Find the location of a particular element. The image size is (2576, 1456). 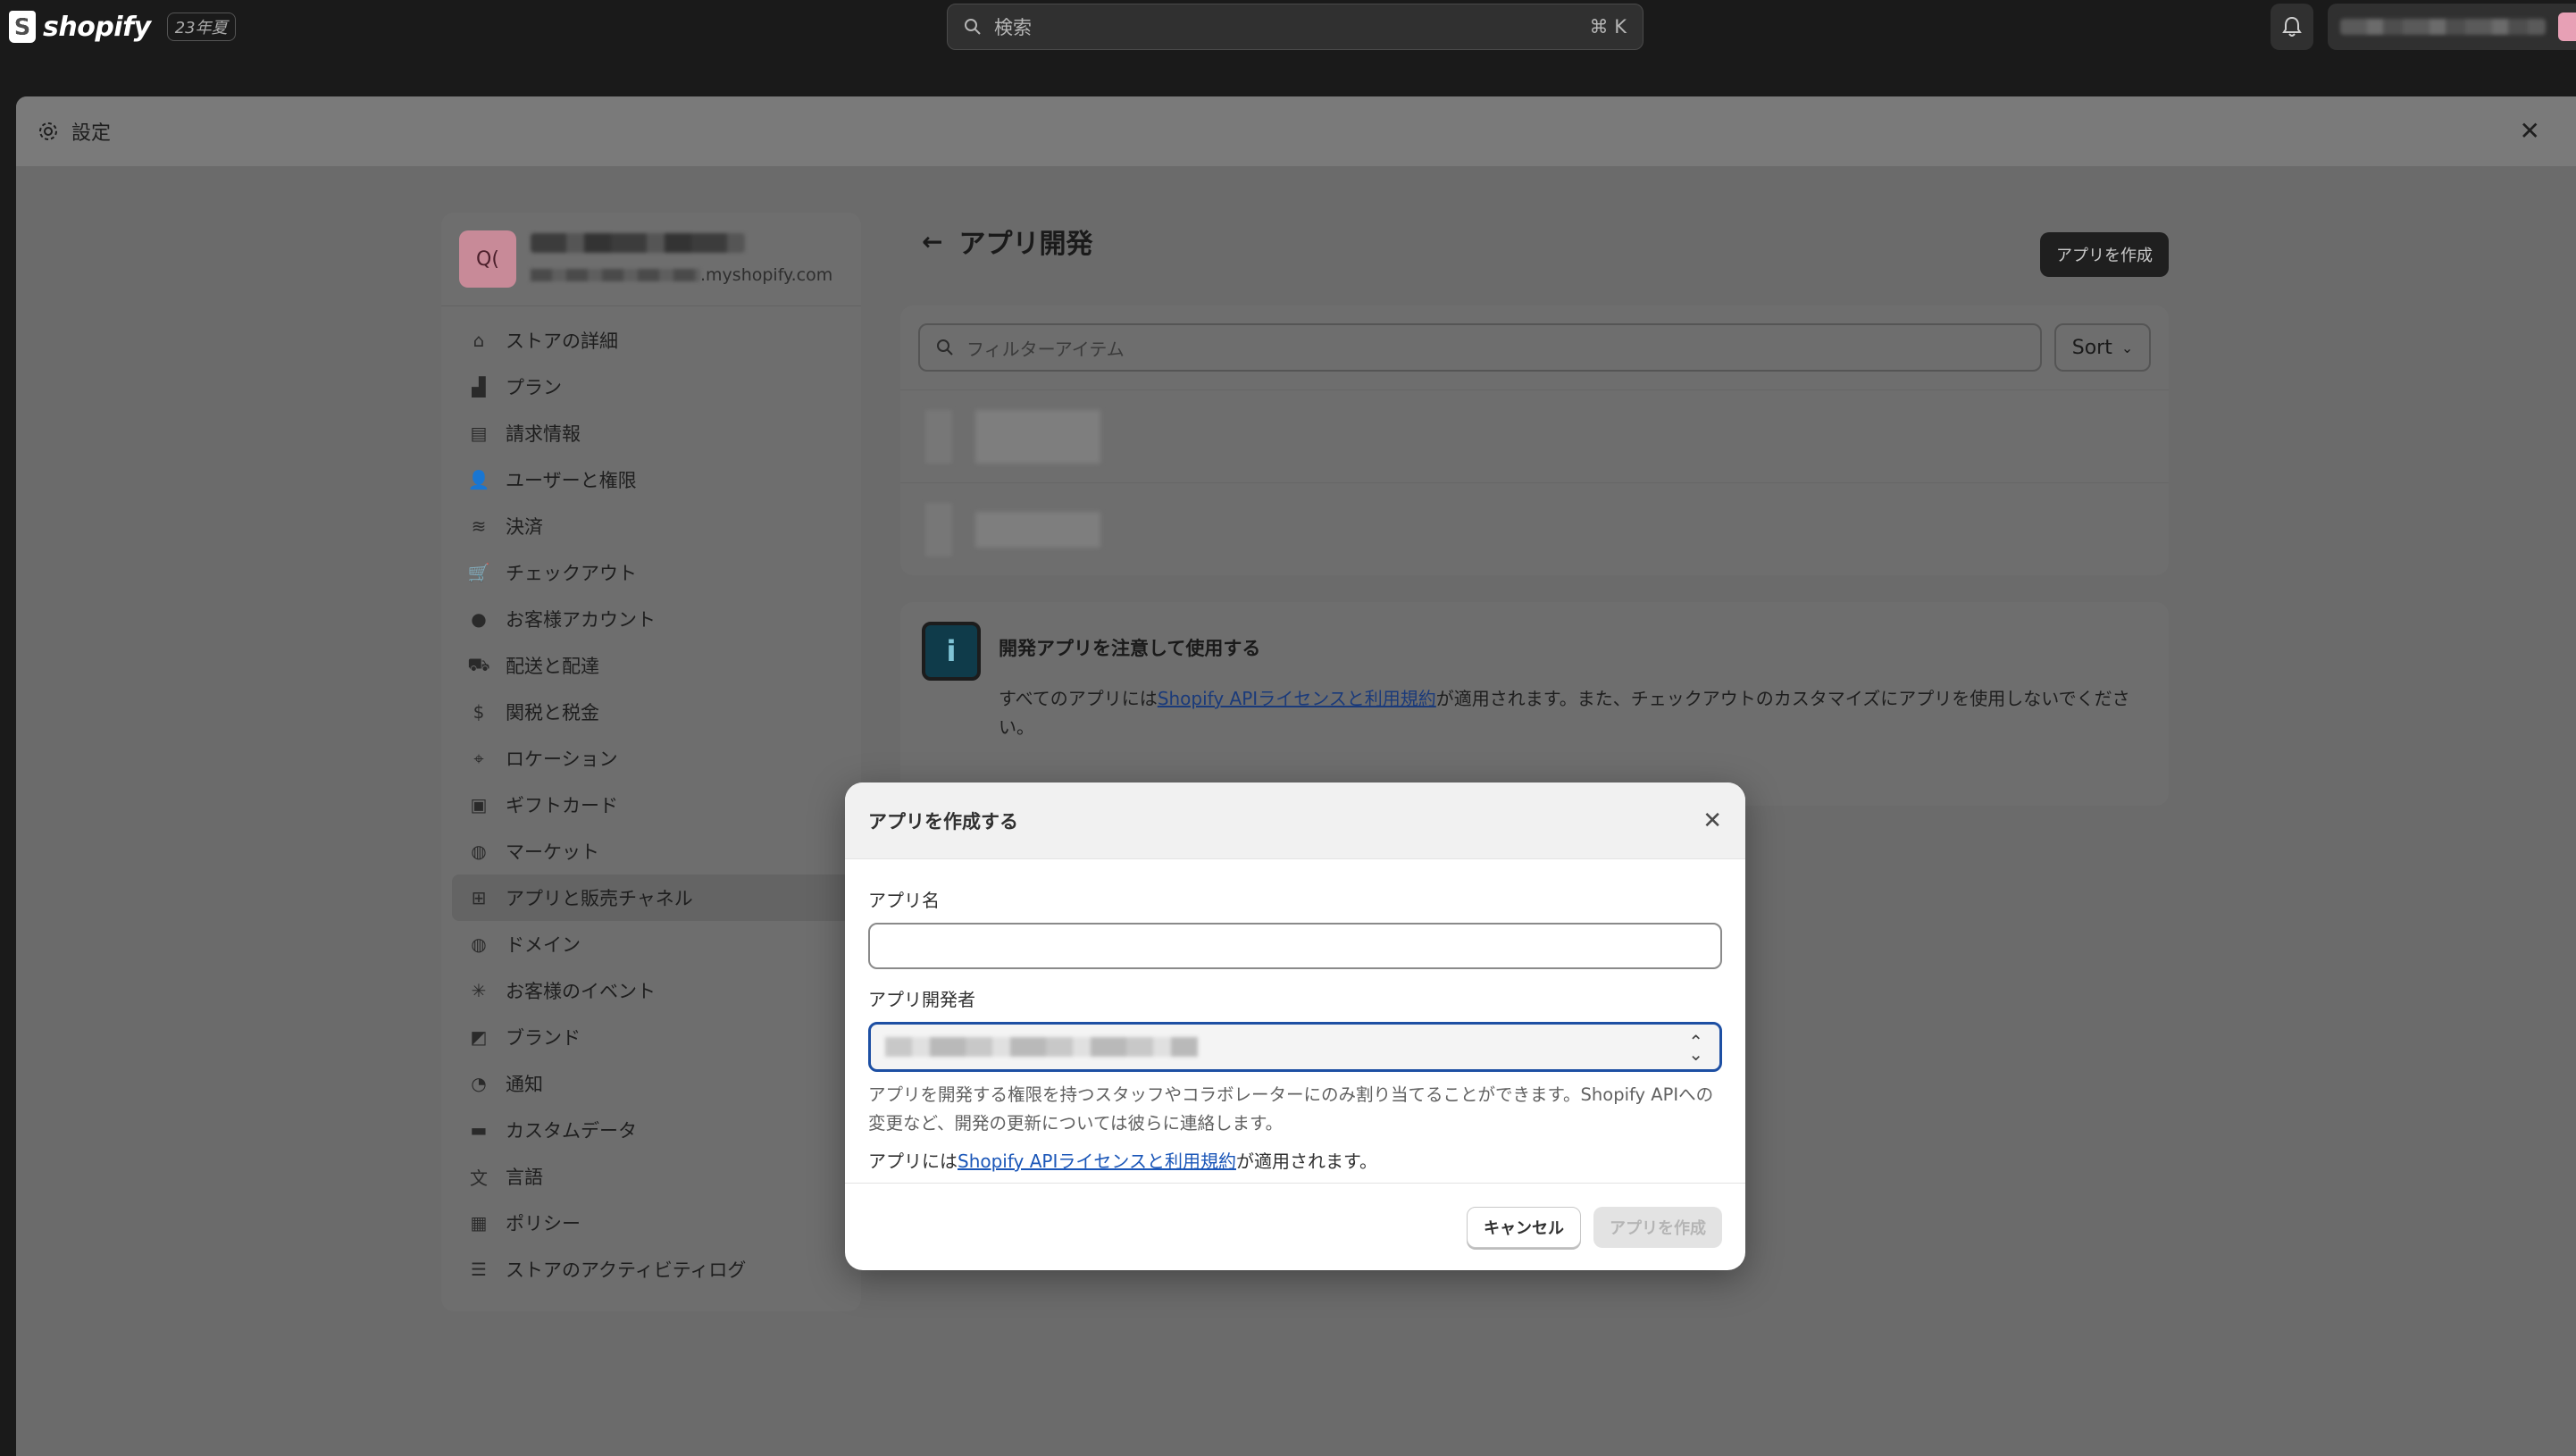

sidebar-item: ⌖ ロケーション is located at coordinates (651, 758).